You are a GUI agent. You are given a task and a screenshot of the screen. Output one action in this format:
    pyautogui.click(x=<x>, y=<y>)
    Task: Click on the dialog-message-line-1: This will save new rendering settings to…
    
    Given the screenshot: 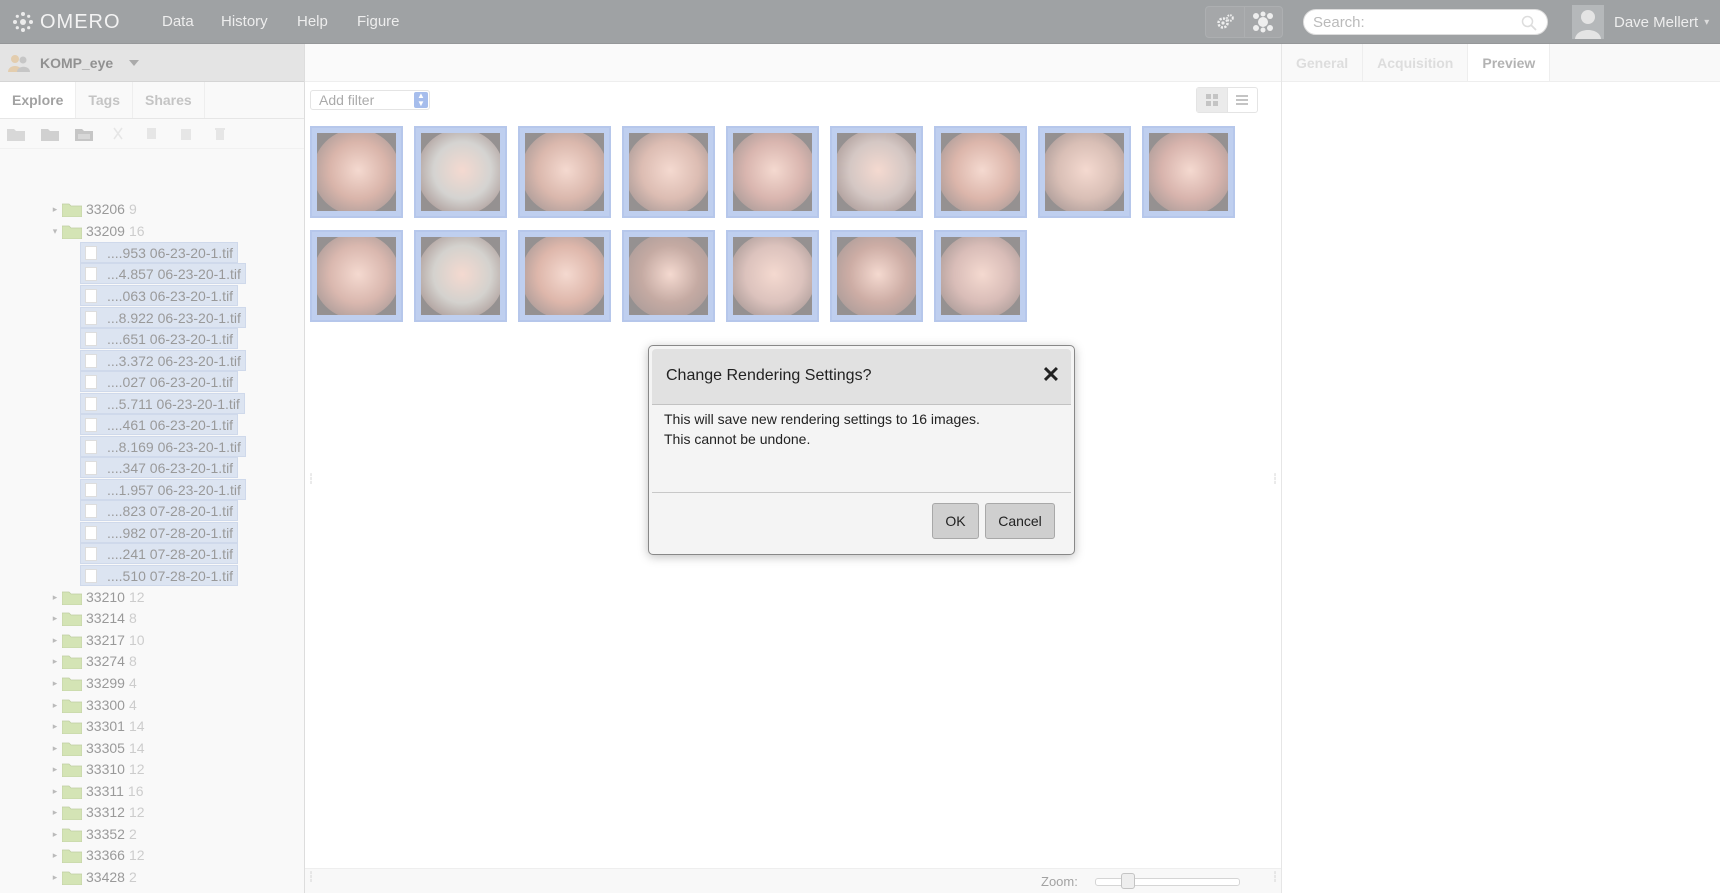 What is the action you would take?
    pyautogui.click(x=822, y=419)
    